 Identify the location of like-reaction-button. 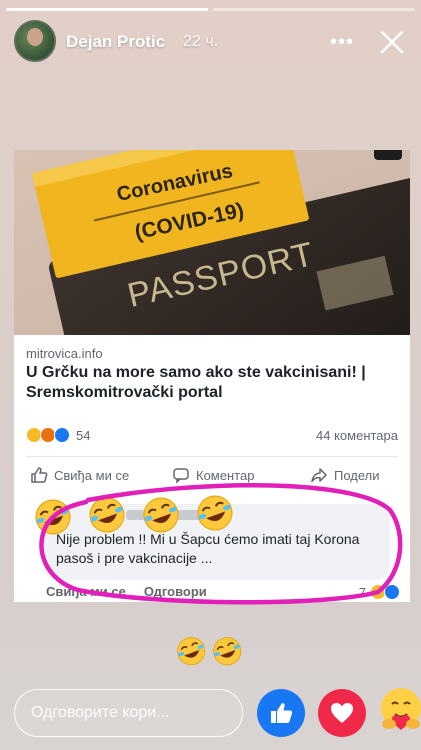
(281, 713).